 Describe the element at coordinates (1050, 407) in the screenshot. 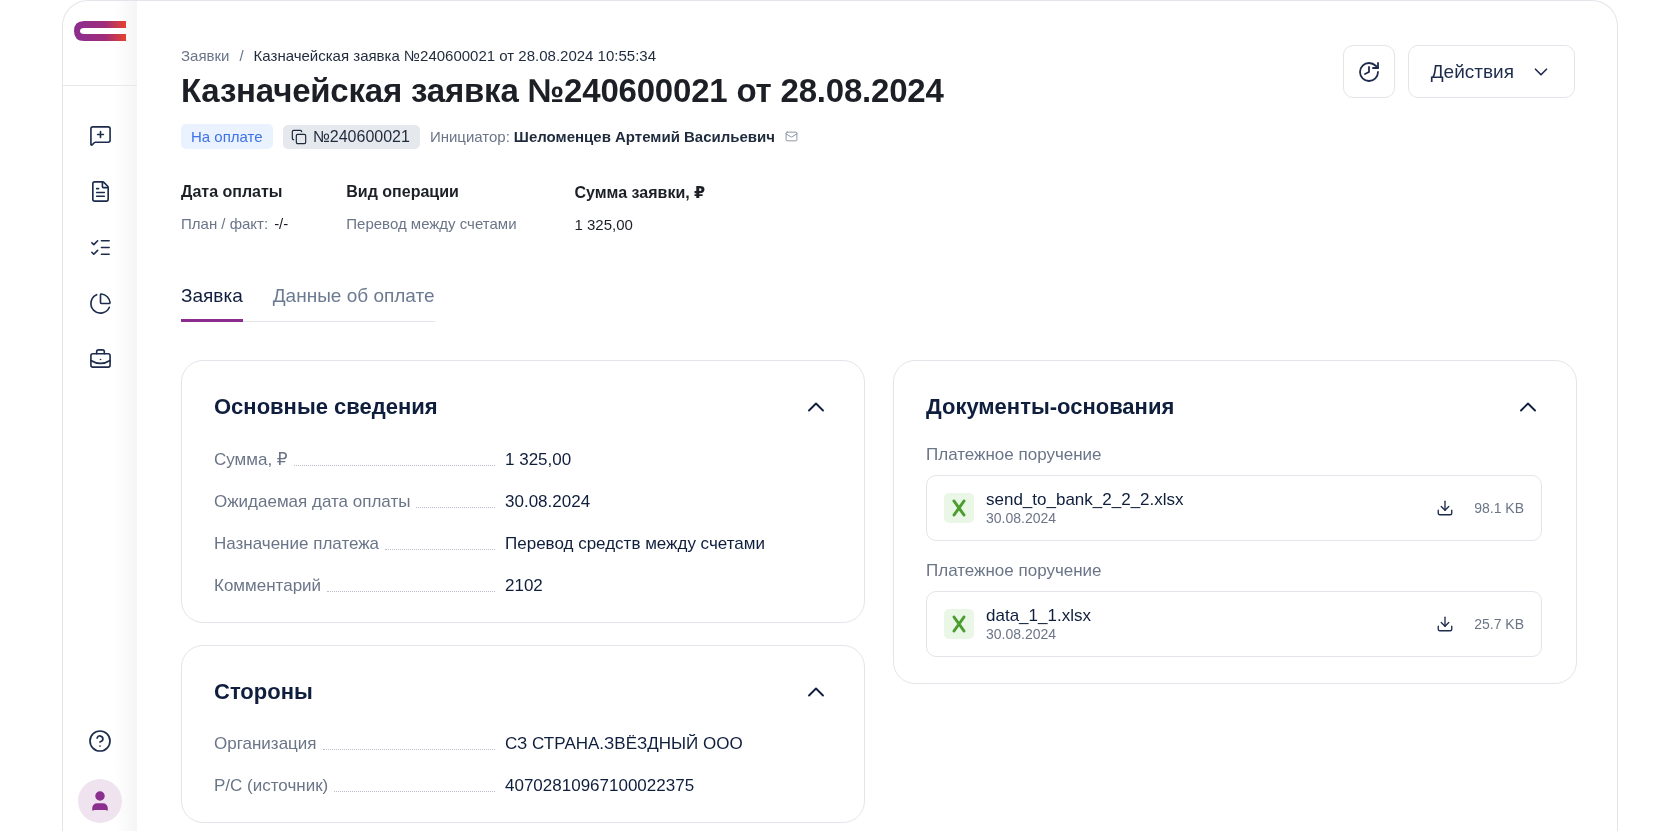

I see `card-title: Документы-основания` at that location.